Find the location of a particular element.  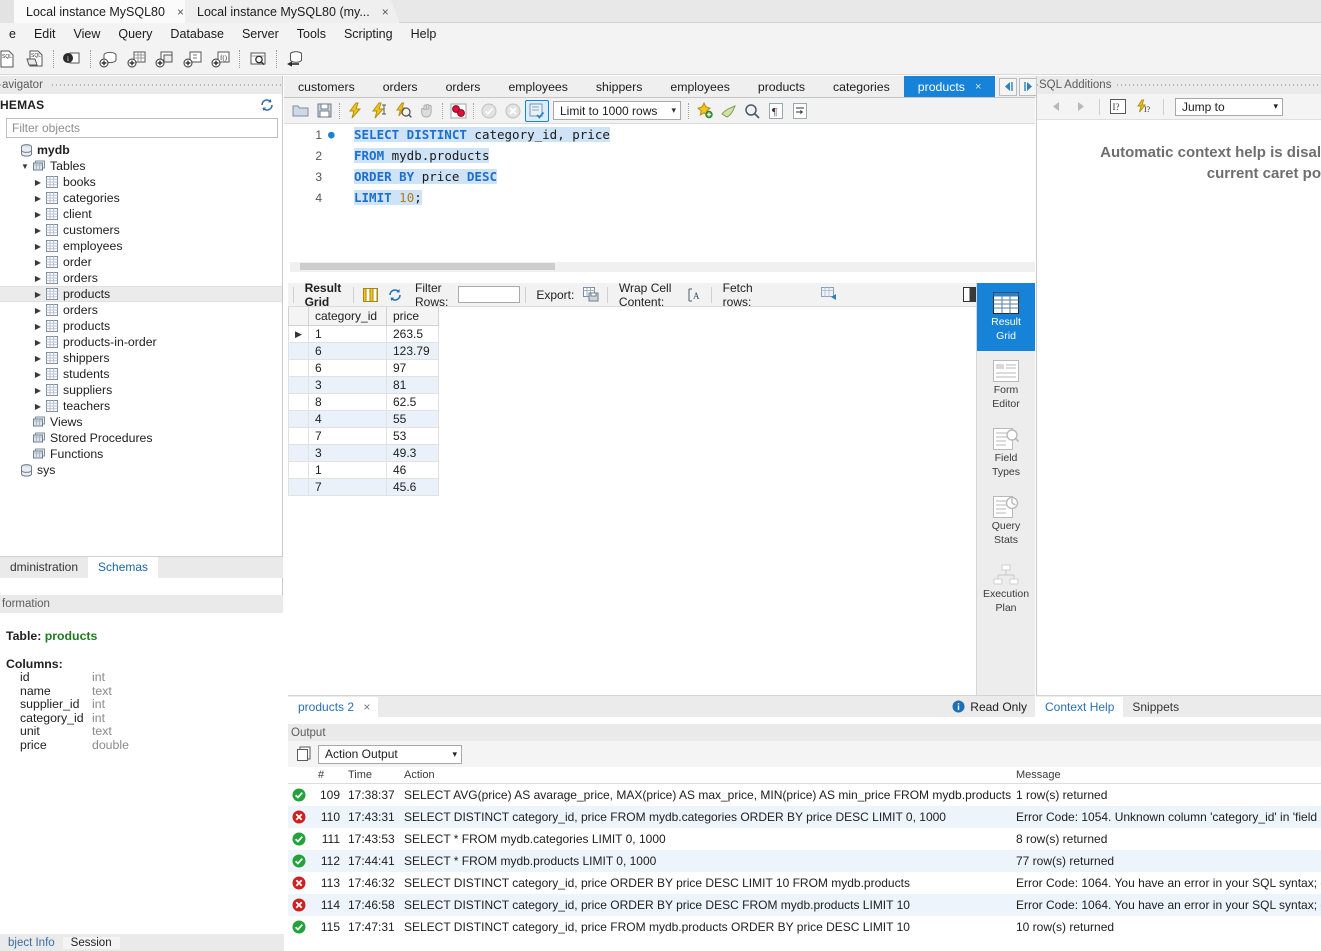

context-help-icon: I? is located at coordinates (1118, 106).